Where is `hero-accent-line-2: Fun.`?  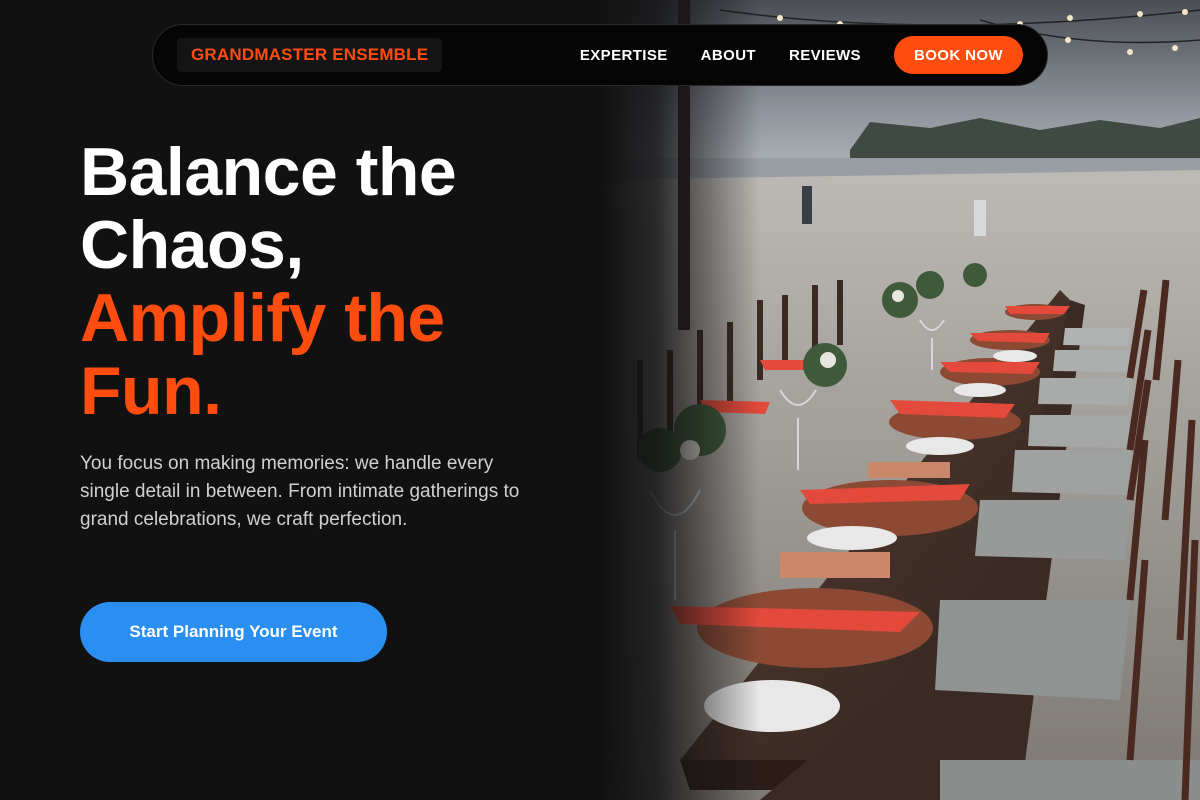 hero-accent-line-2: Fun. is located at coordinates (151, 391).